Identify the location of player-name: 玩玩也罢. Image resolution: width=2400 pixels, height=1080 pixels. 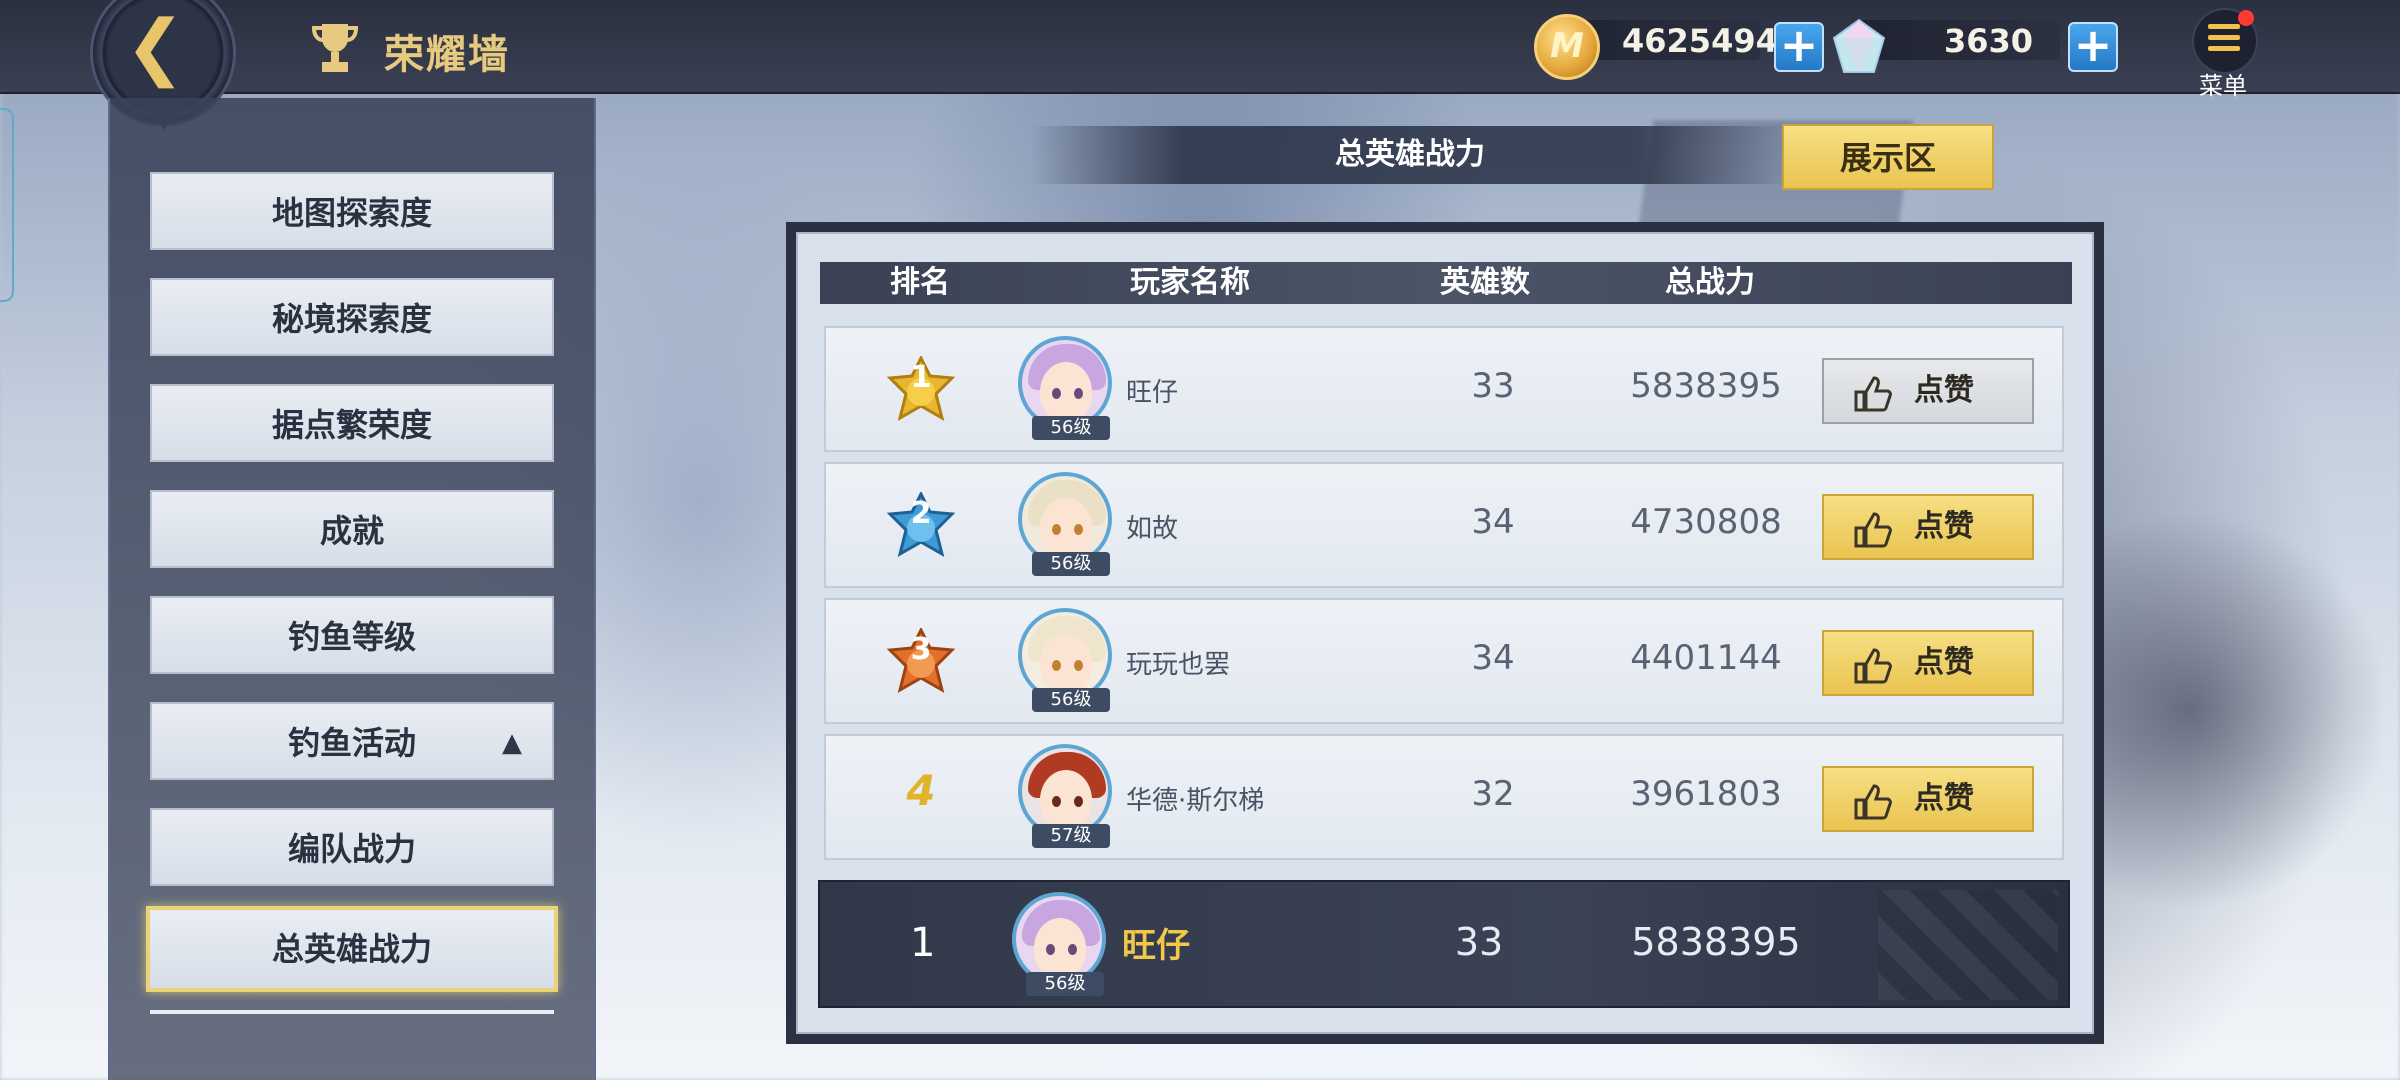
(1178, 665).